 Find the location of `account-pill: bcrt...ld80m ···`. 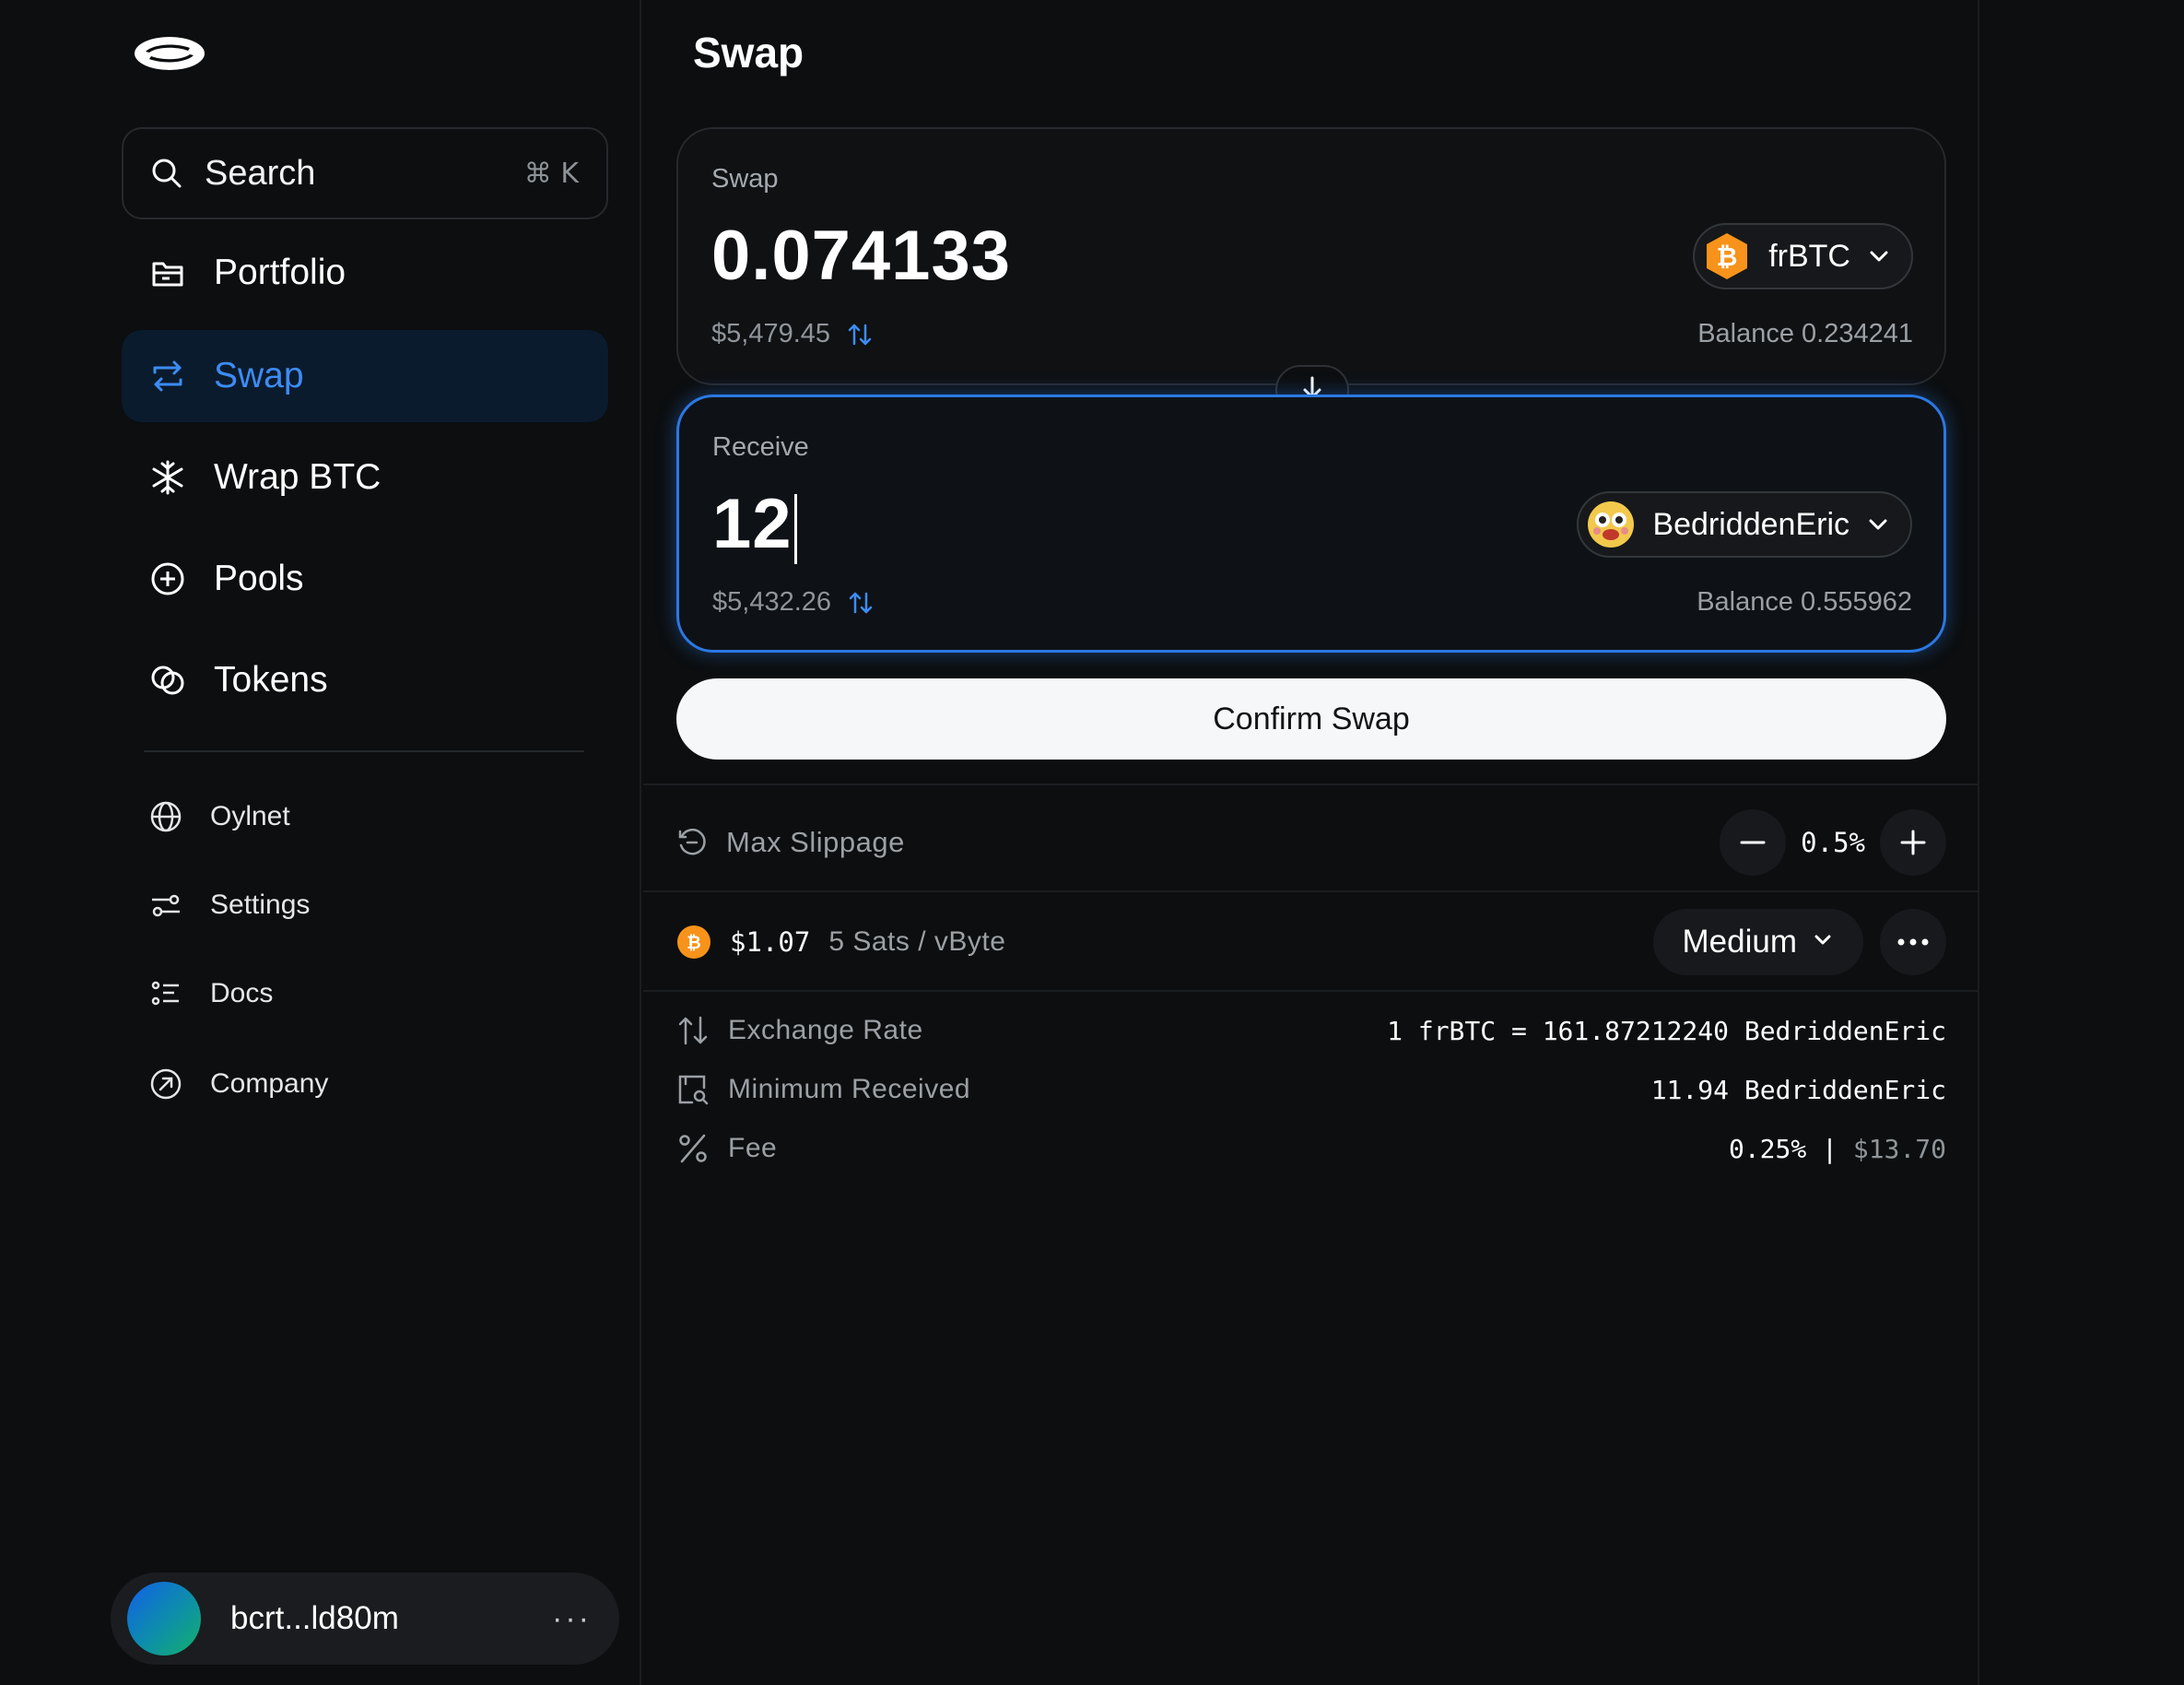

account-pill: bcrt...ld80m ··· is located at coordinates (365, 1619).